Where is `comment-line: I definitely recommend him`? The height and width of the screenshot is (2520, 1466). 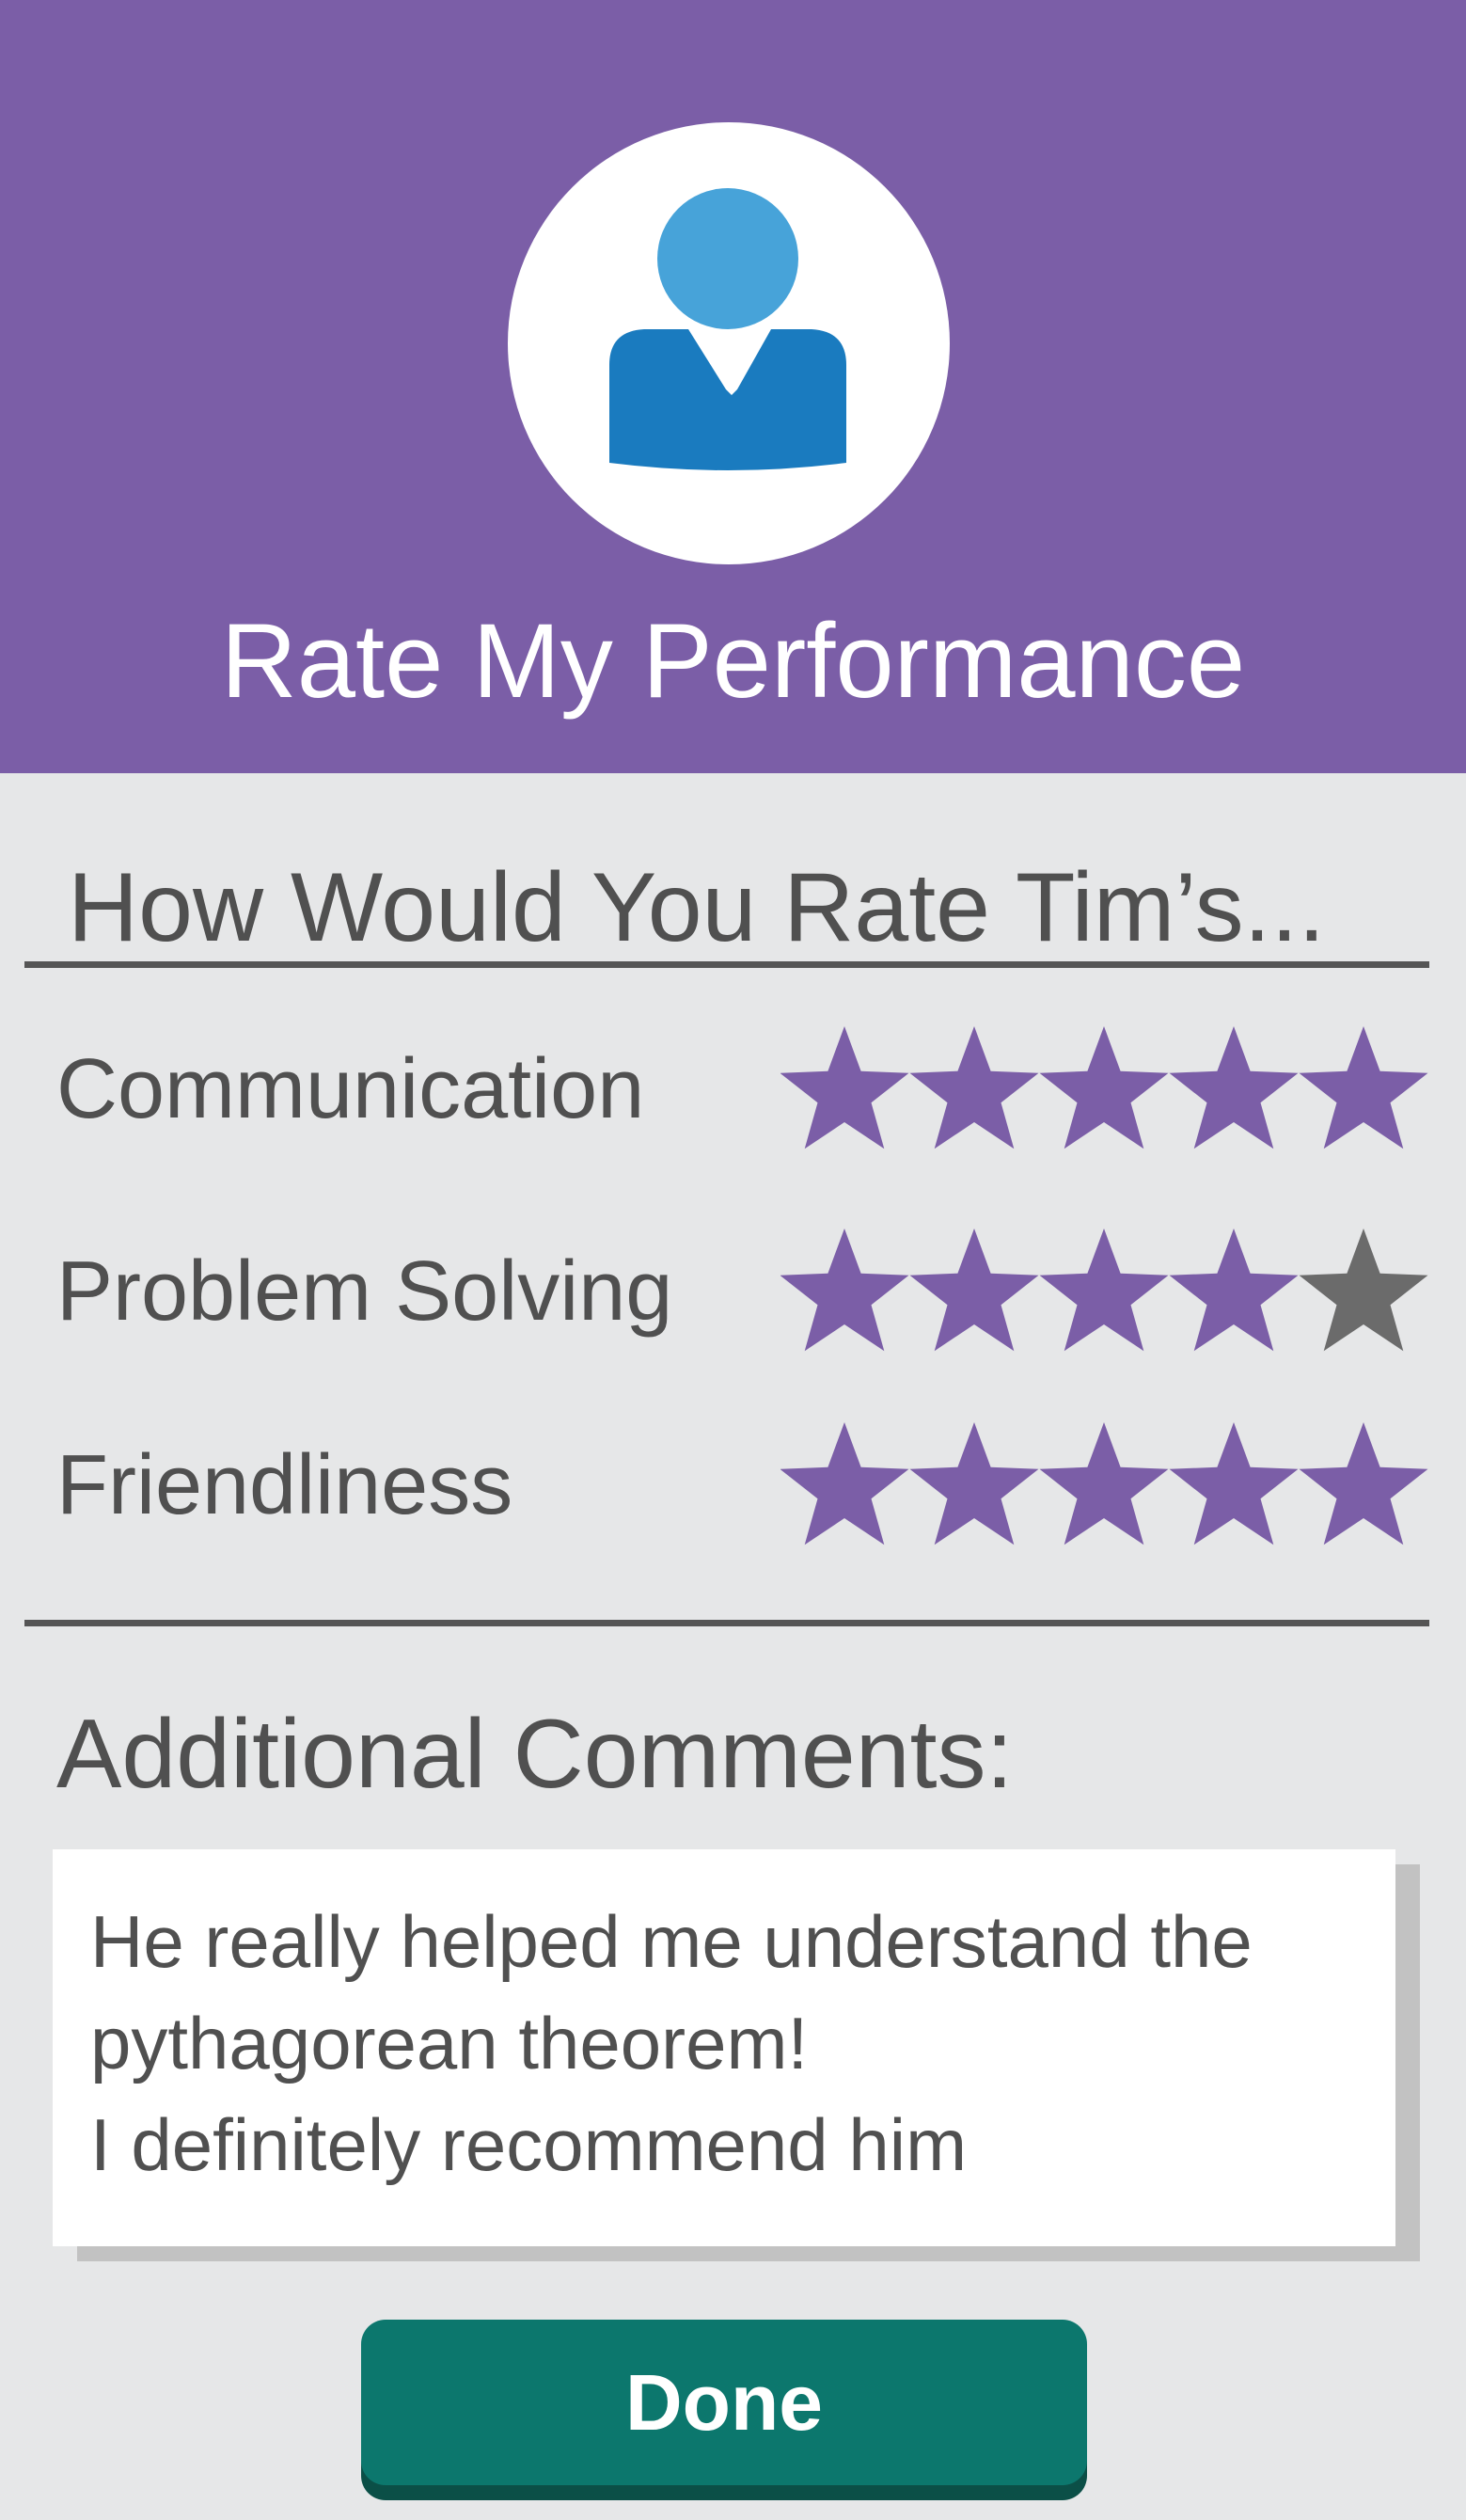
comment-line: I definitely recommend him is located at coordinates (529, 2144).